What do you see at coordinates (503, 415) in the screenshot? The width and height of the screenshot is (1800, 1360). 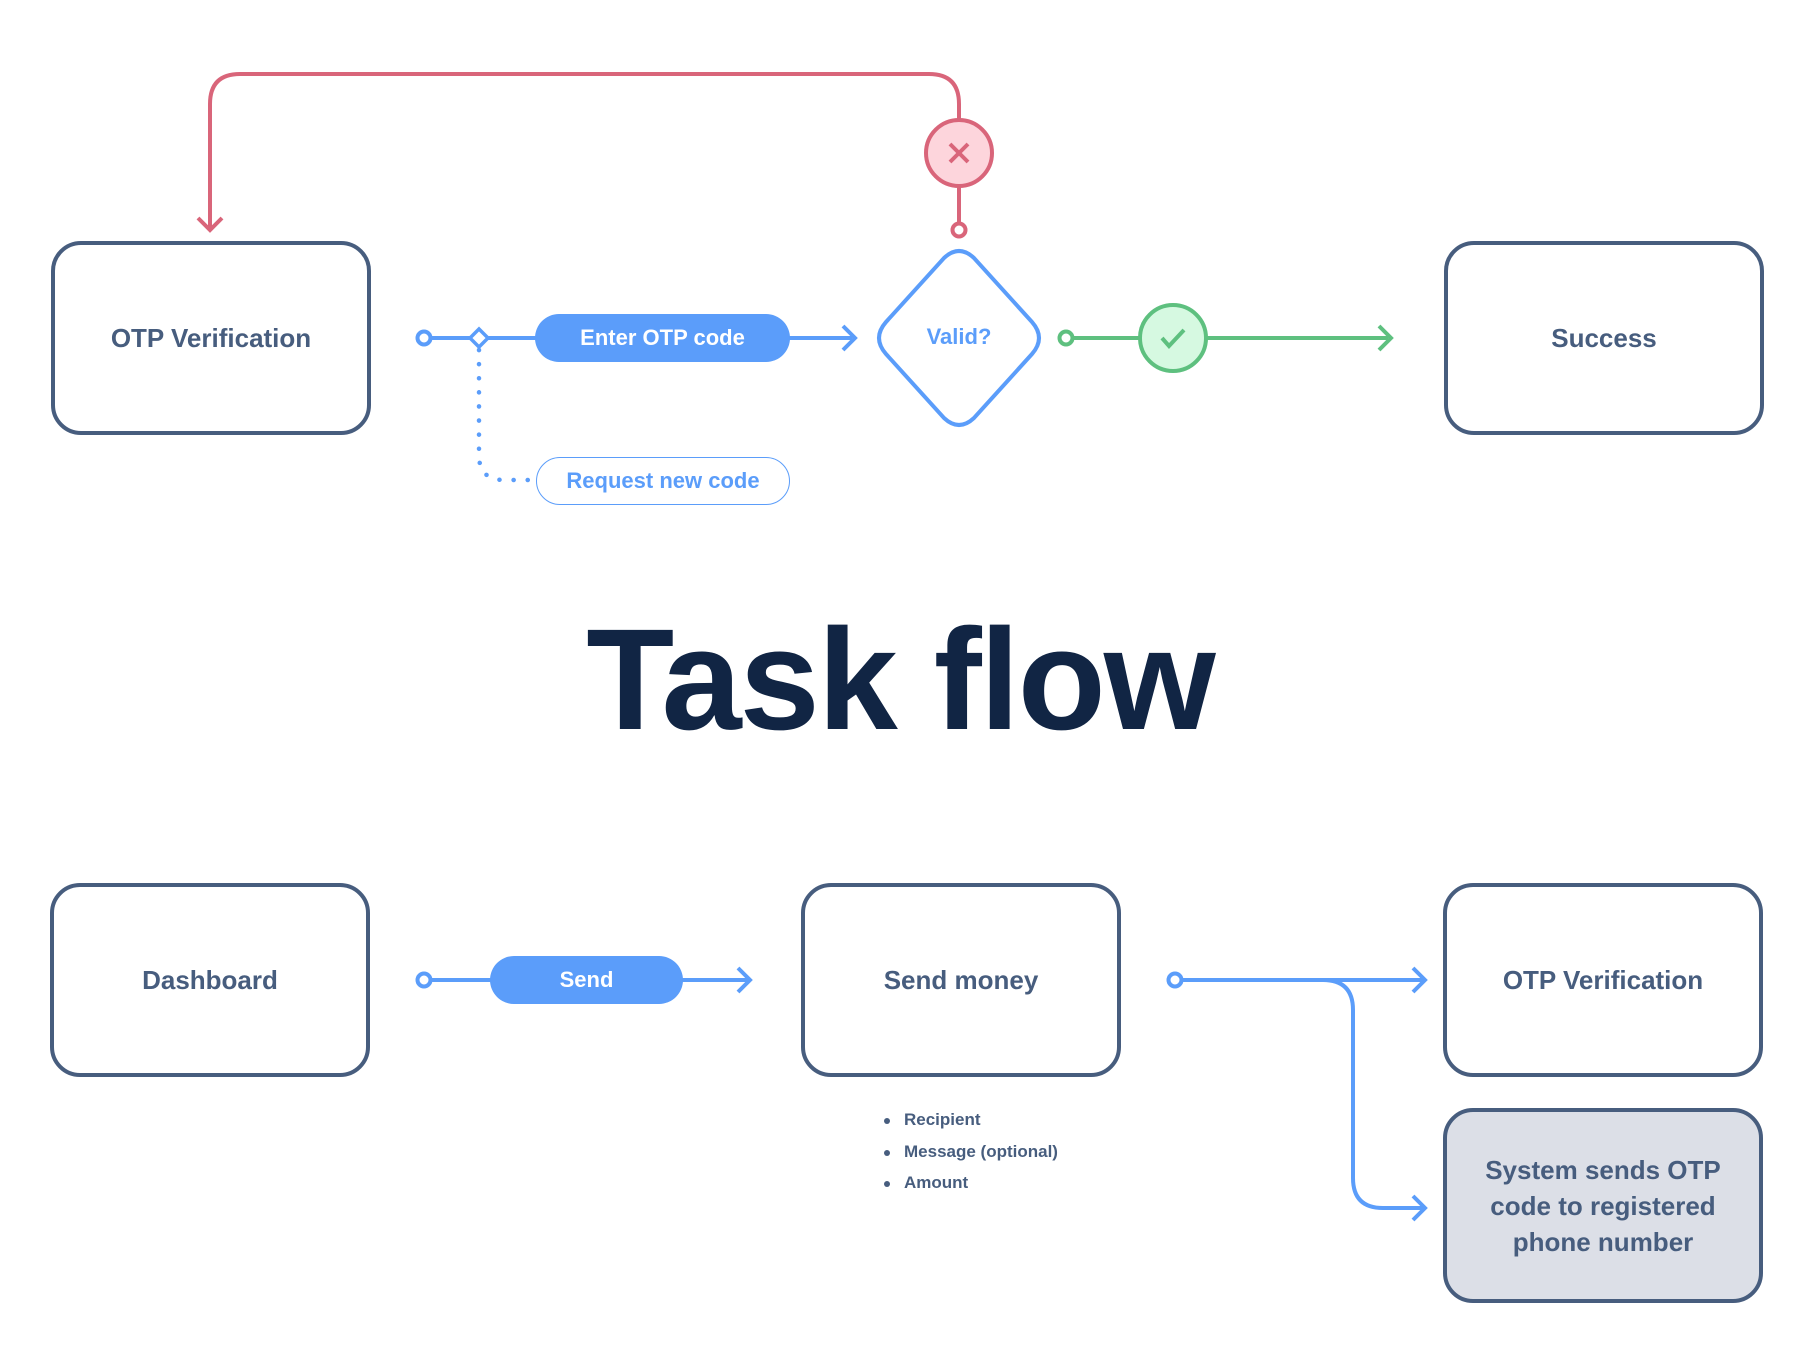 I see `request-code-dotted-connector` at bounding box center [503, 415].